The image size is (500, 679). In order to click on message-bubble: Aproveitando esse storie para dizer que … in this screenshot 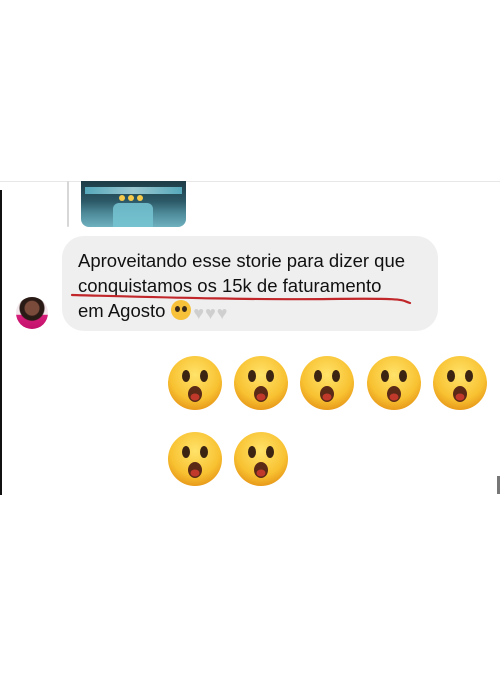, I will do `click(250, 283)`.